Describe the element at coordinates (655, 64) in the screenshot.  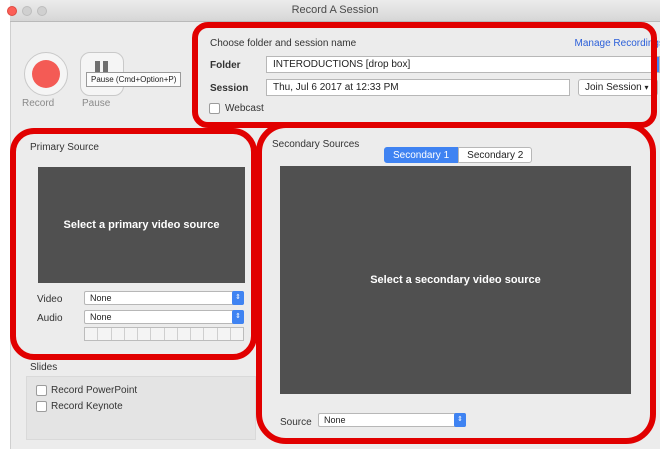
I see `chevron-down-icon` at that location.